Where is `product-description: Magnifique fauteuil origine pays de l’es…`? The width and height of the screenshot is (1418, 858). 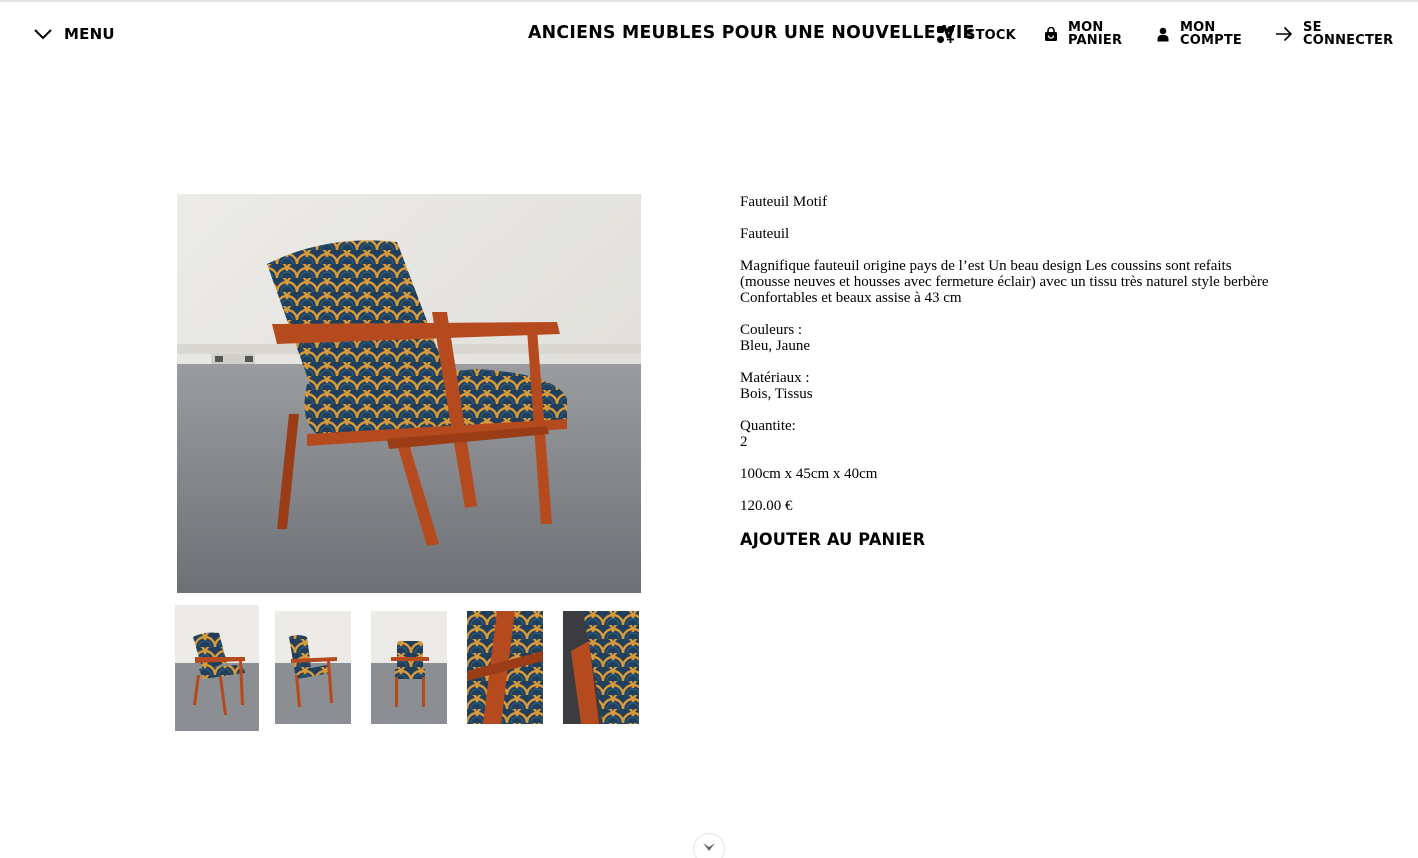
product-description: Magnifique fauteuil origine pays de l’es… is located at coordinates (1004, 282).